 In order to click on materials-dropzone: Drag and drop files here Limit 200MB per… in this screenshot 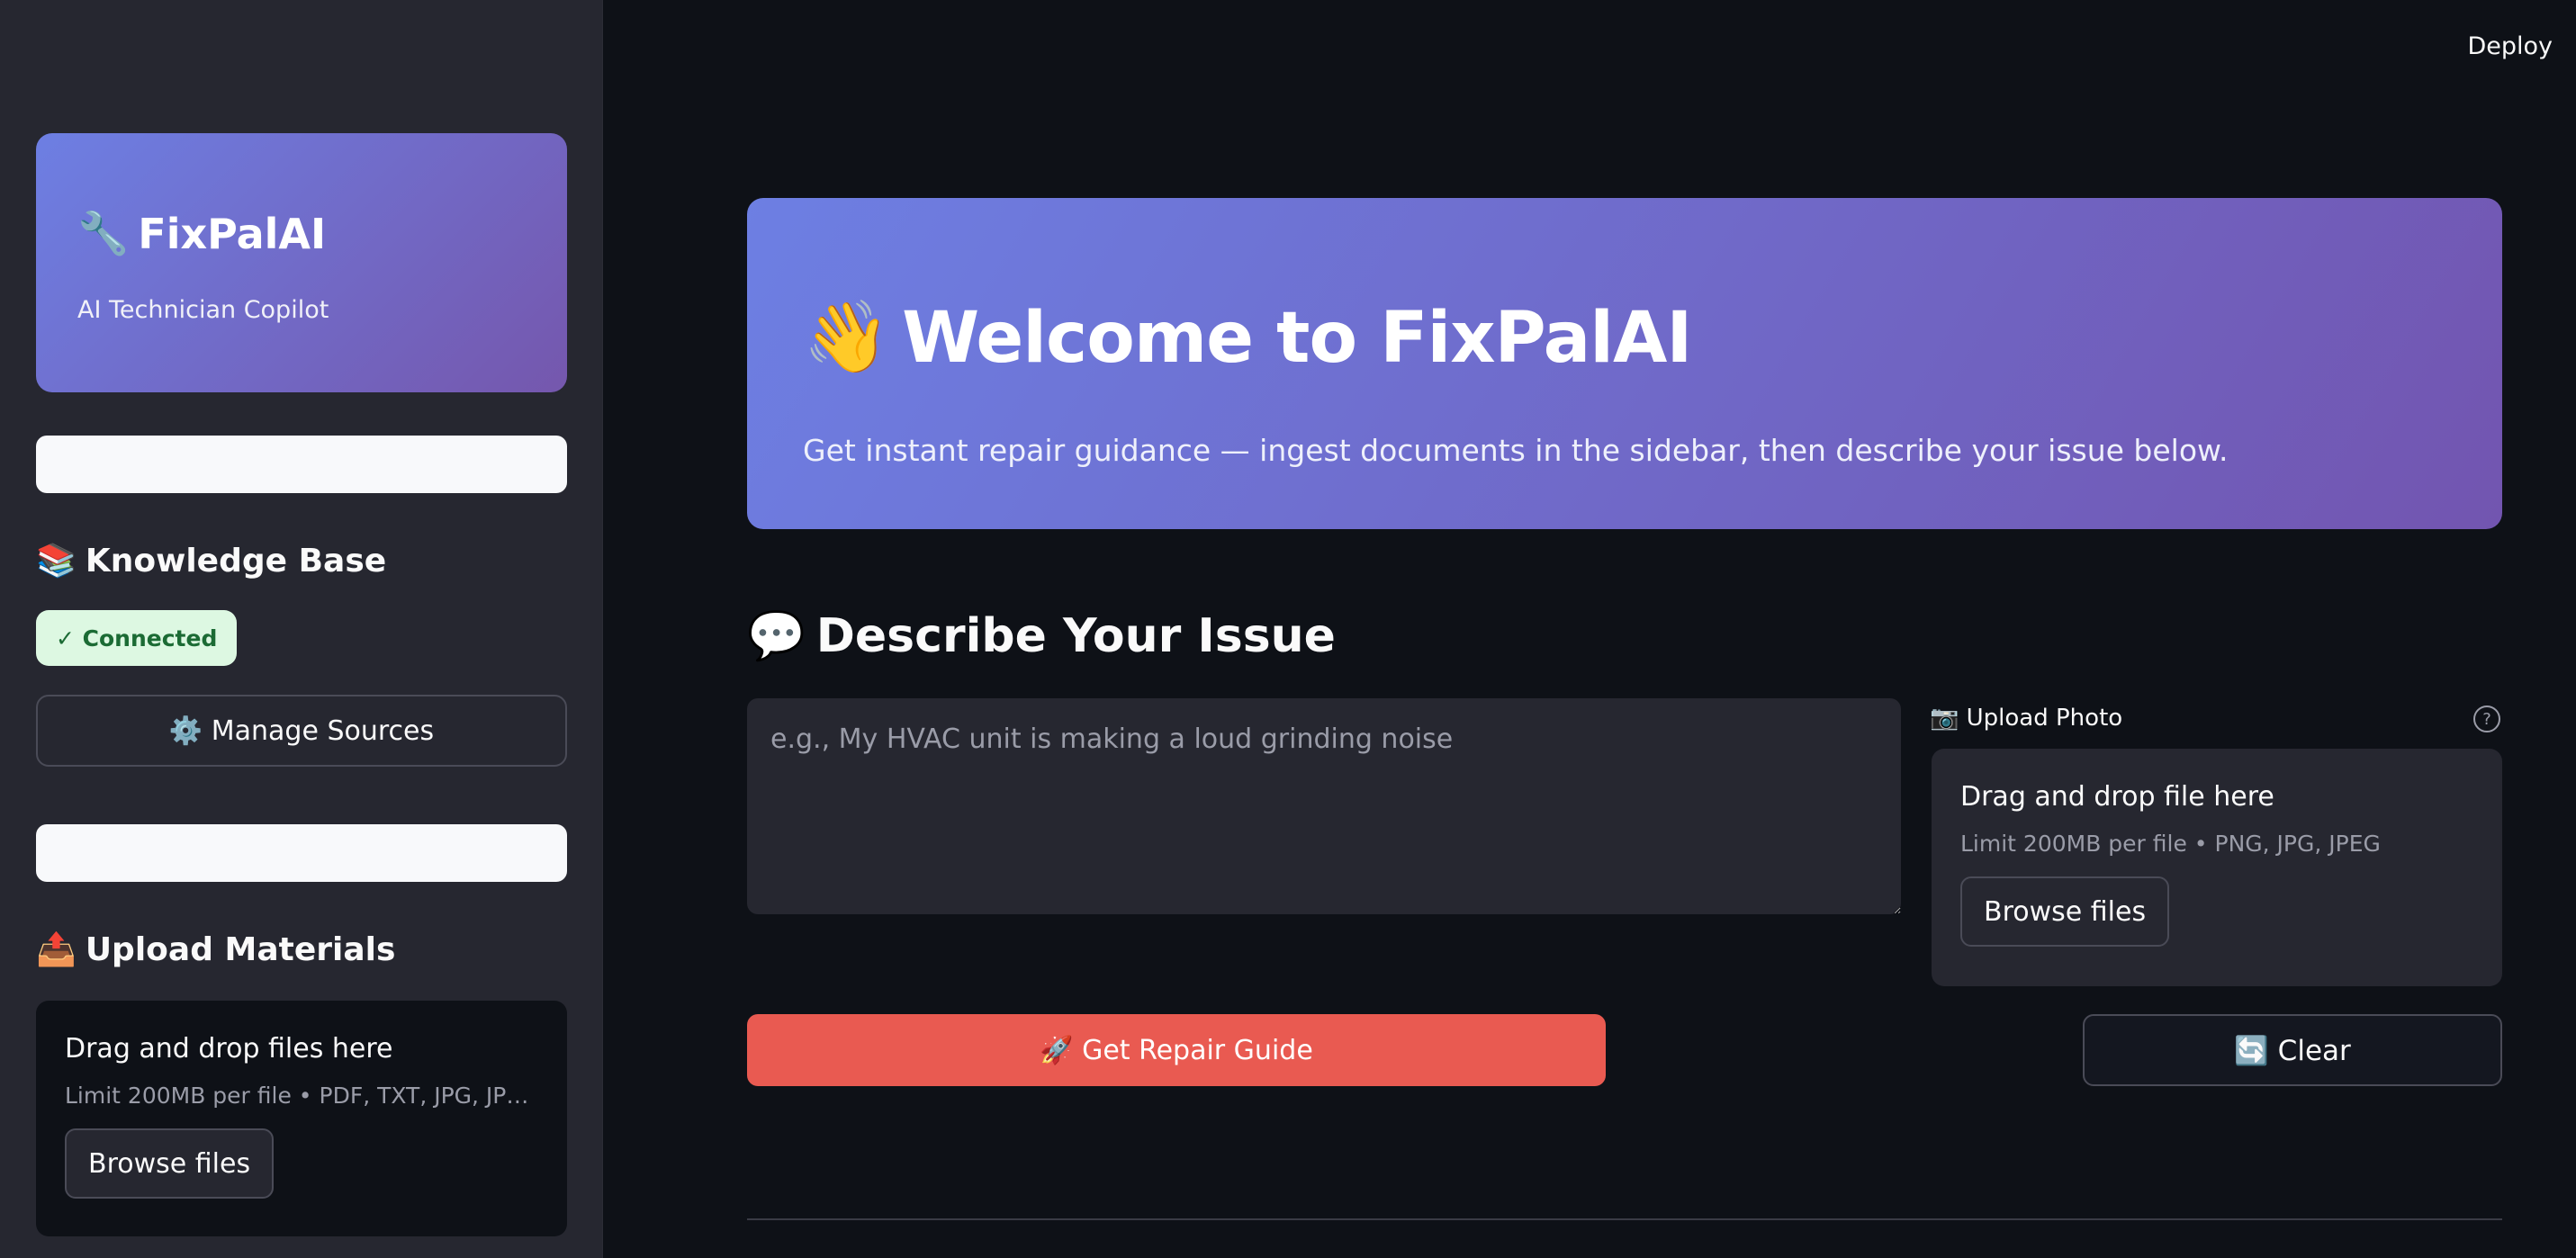, I will do `click(301, 1119)`.